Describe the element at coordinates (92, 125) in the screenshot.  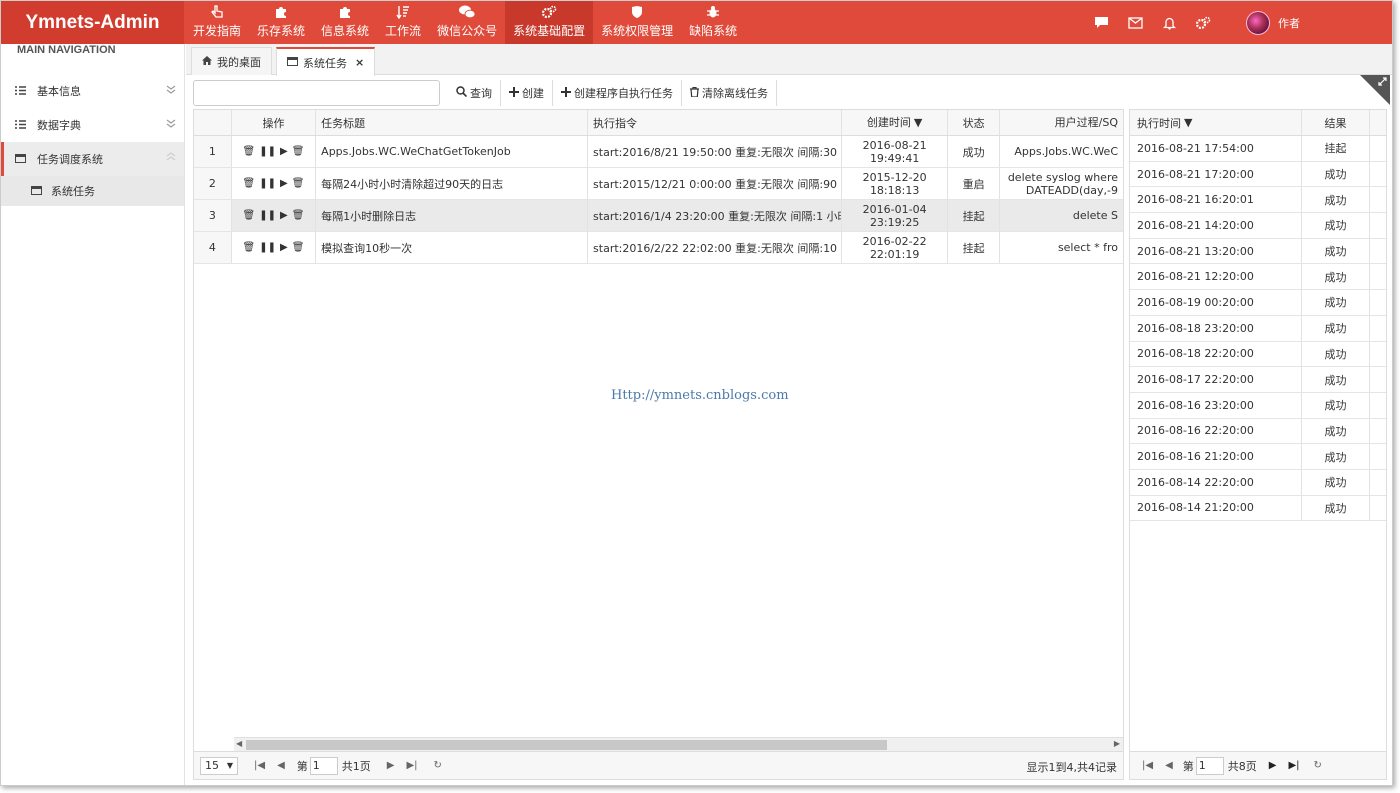
I see `sidebar-item-dictionary: 数据字典` at that location.